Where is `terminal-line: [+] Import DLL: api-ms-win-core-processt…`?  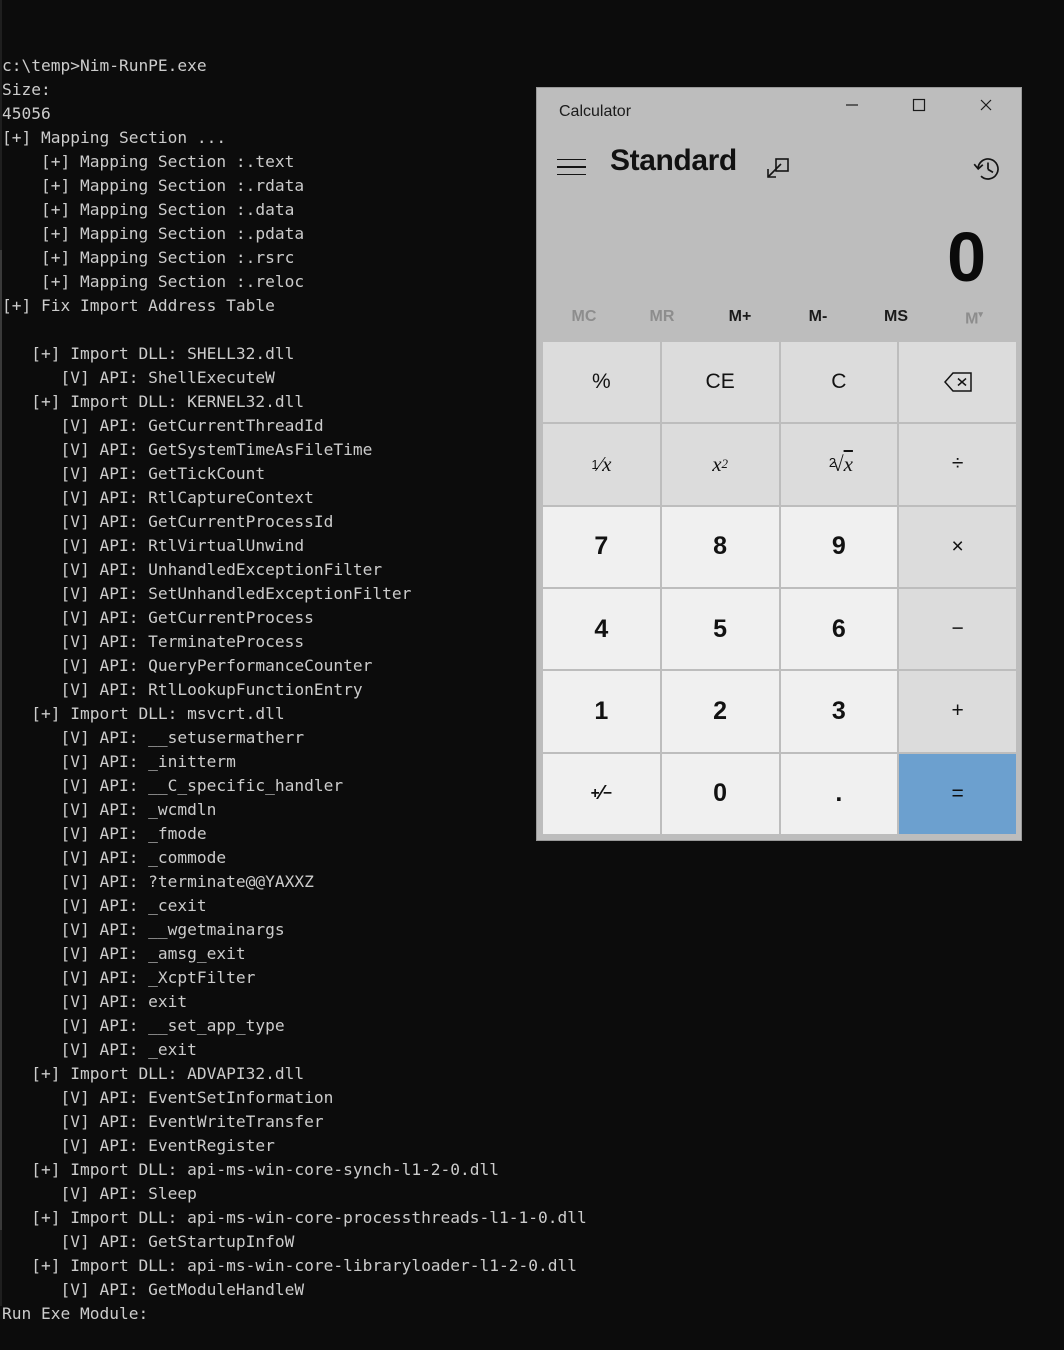 terminal-line: [+] Import DLL: api-ms-win-core-processt… is located at coordinates (294, 1217).